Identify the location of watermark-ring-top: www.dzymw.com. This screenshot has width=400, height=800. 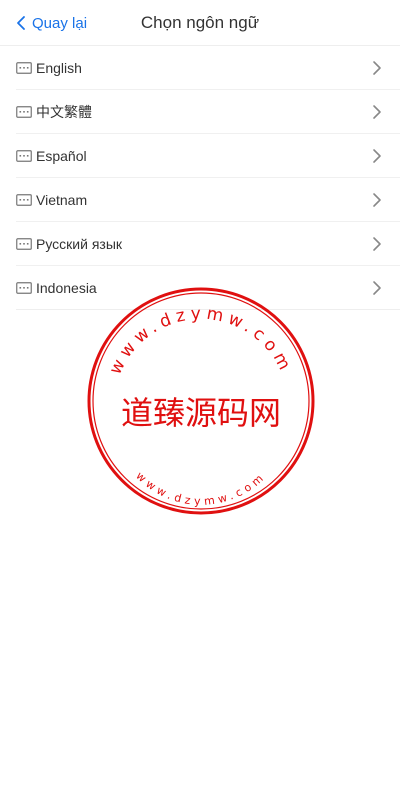
(201, 341).